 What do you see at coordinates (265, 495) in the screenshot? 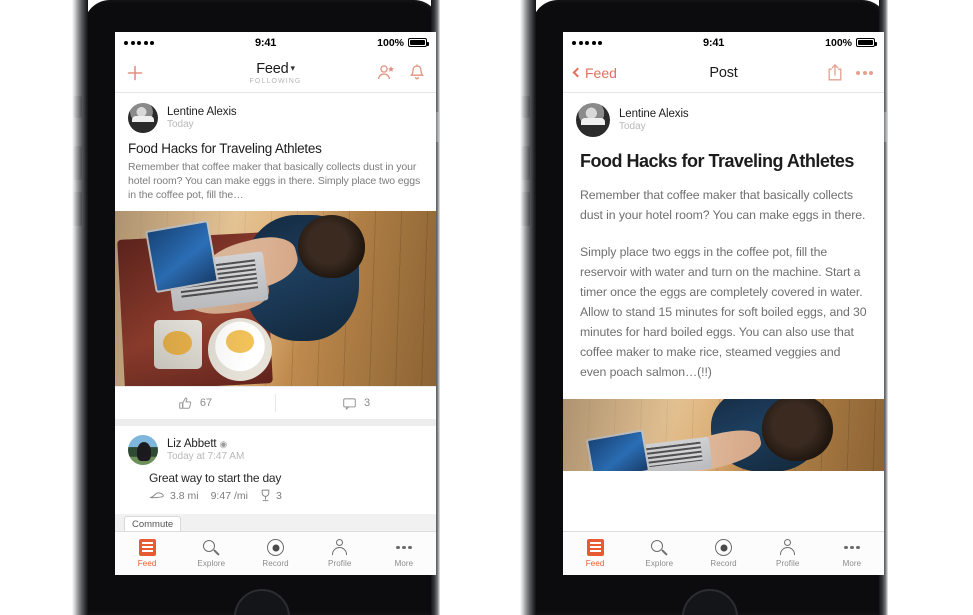
I see `trophy-icon` at bounding box center [265, 495].